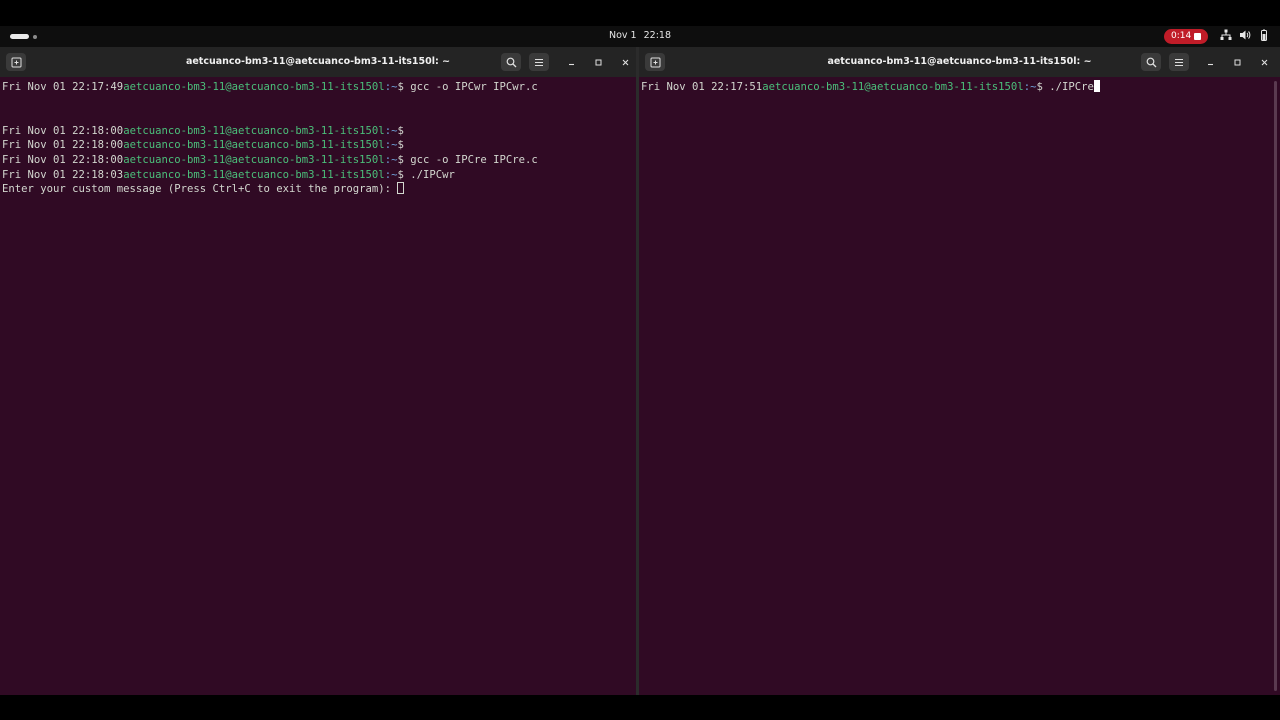 Image resolution: width=1280 pixels, height=720 pixels. I want to click on clock-time: 22:18, so click(657, 35).